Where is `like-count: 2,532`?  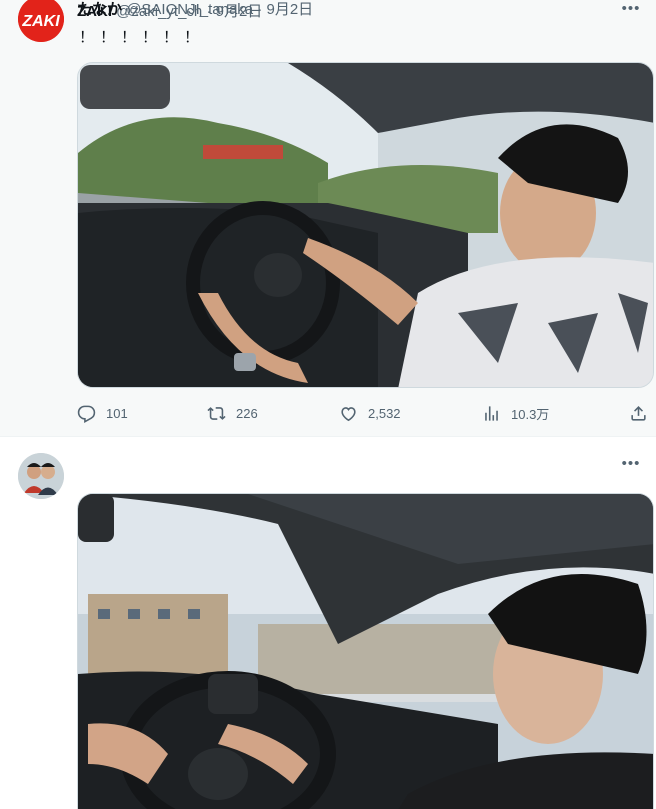
like-count: 2,532 is located at coordinates (384, 413).